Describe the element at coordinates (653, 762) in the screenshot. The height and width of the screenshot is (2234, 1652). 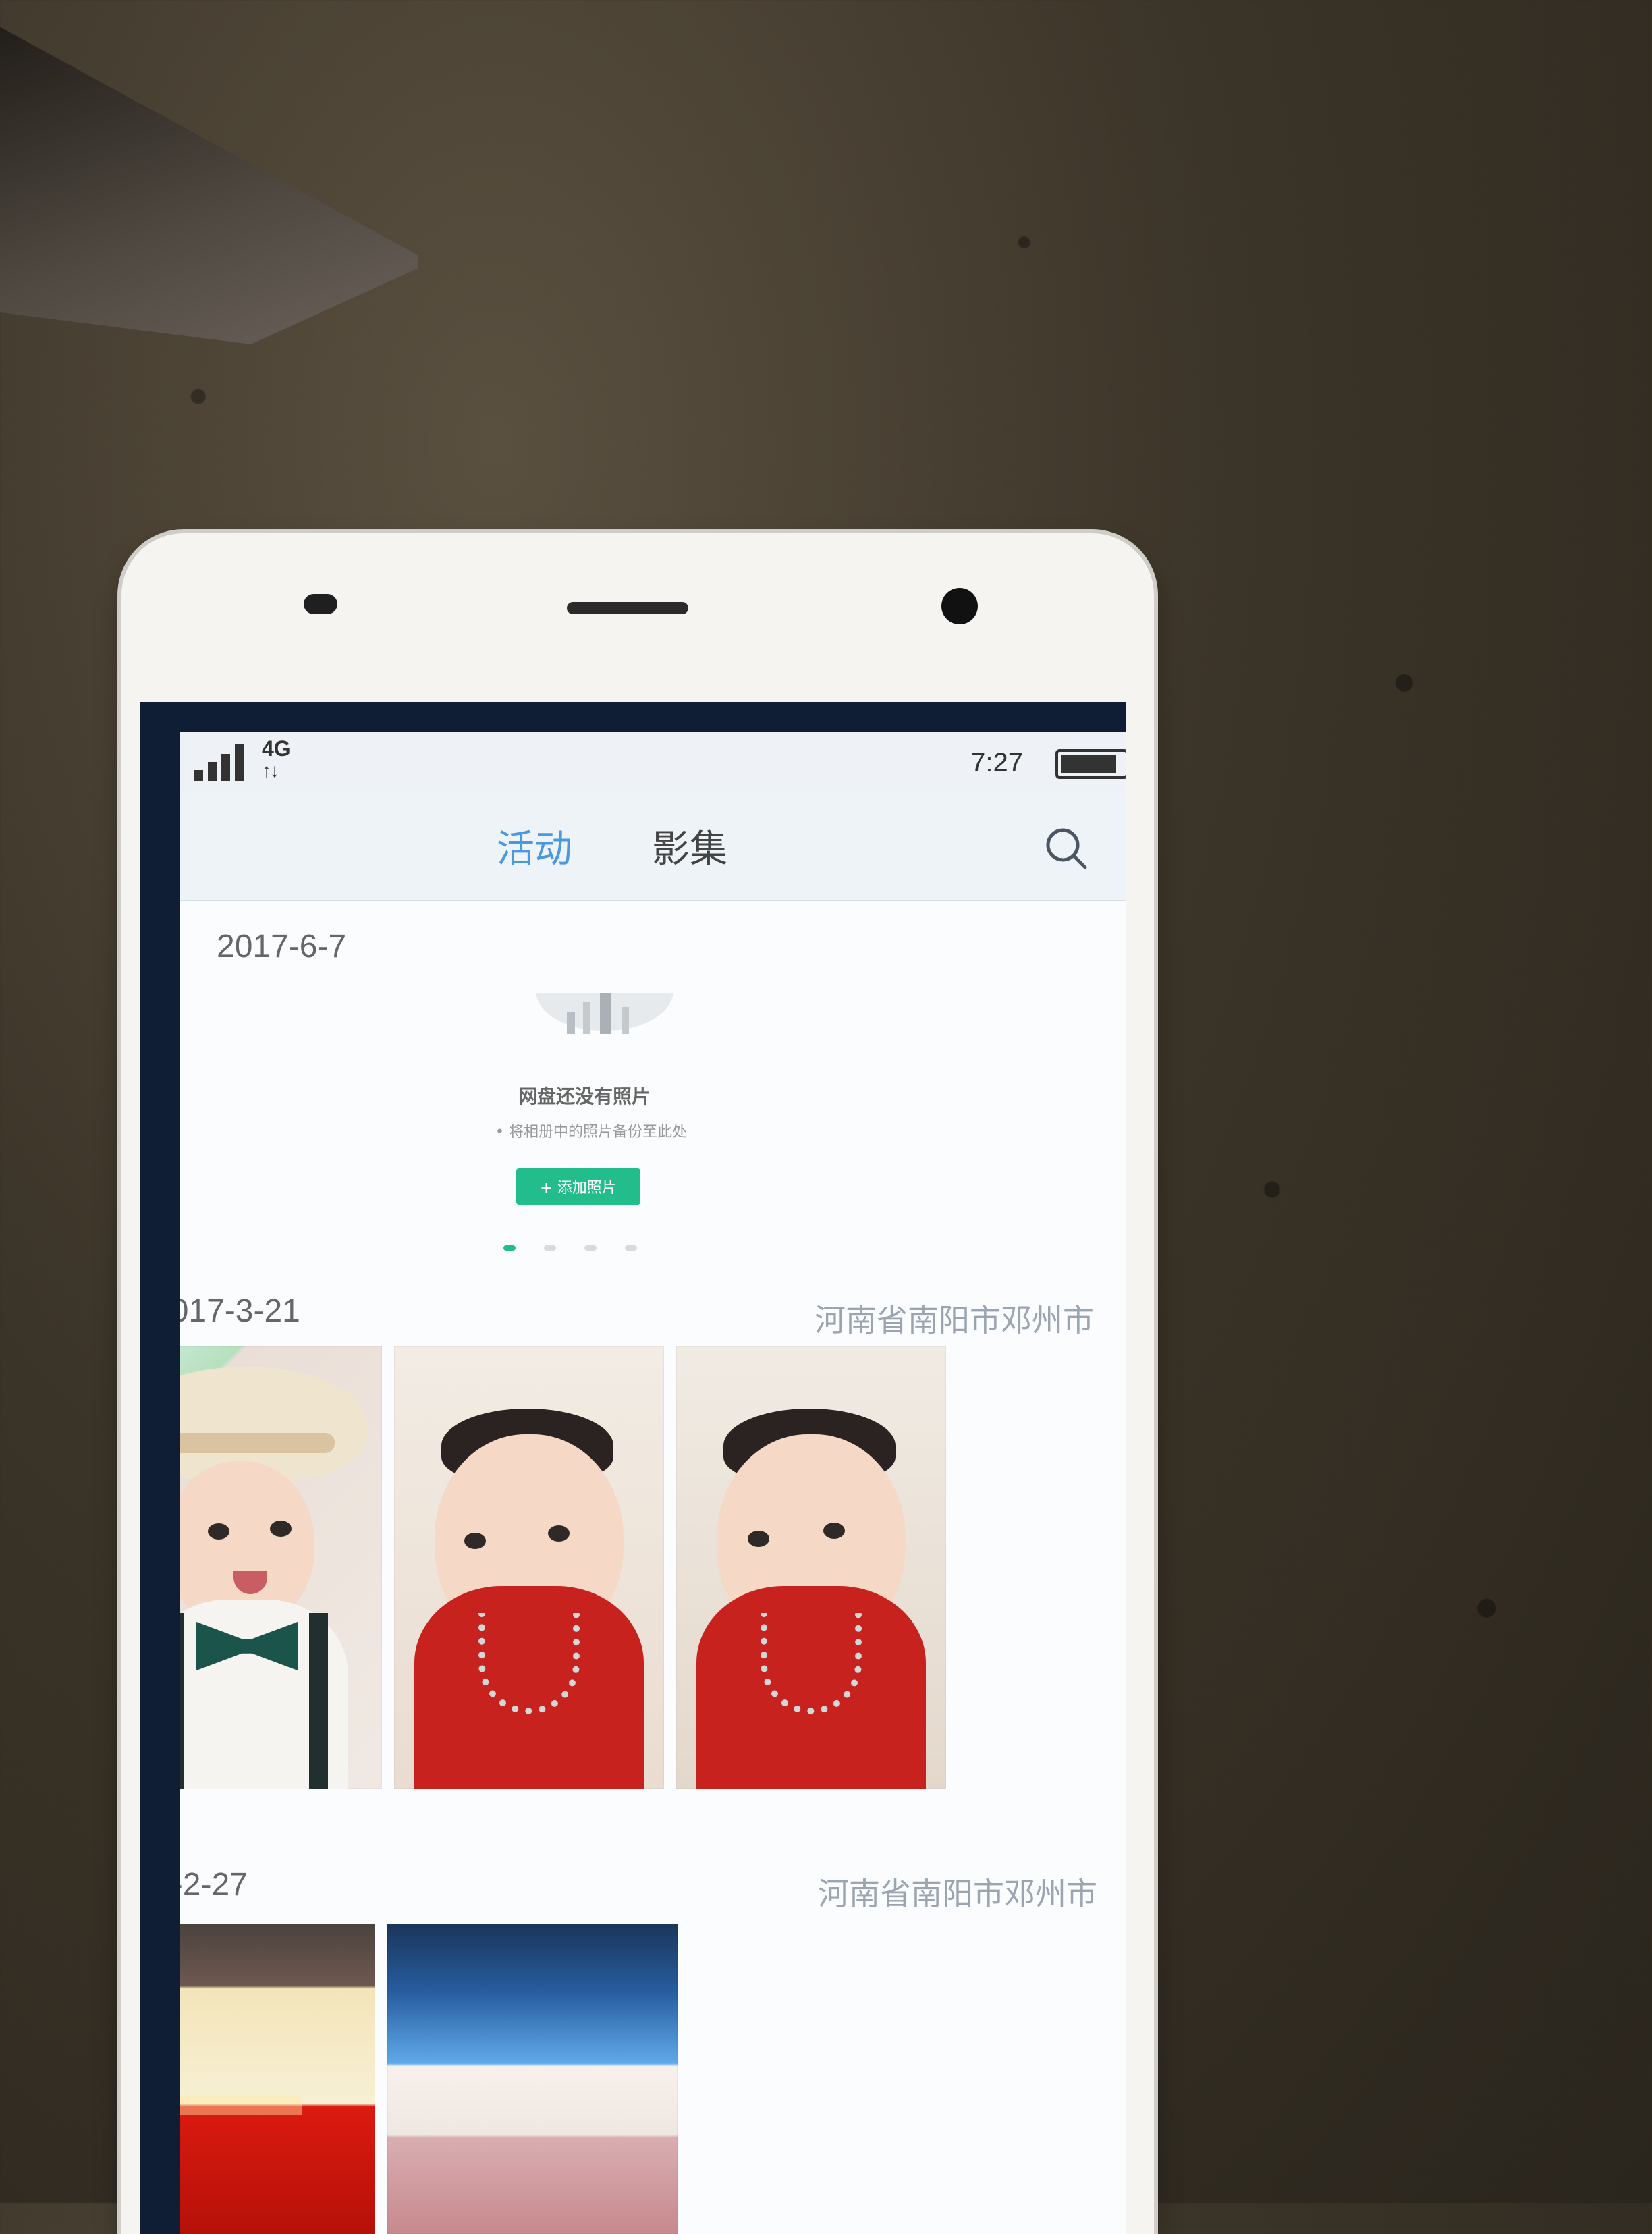
I see `status-bar: 4G ↑↓ 7:27` at that location.